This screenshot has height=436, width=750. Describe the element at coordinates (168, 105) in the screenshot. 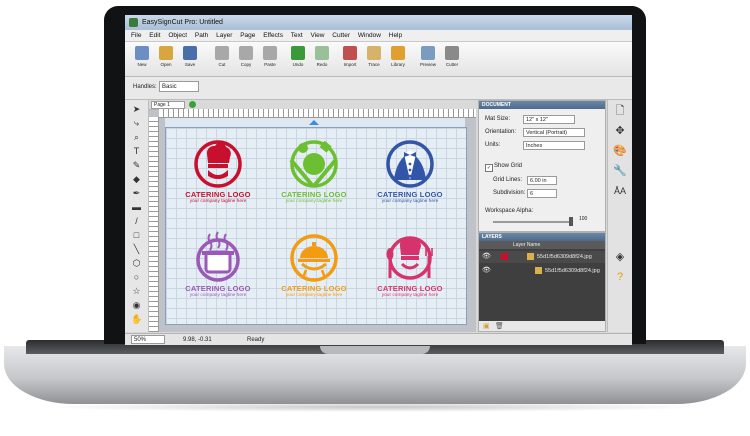

I see `page-tab: Page 1` at that location.